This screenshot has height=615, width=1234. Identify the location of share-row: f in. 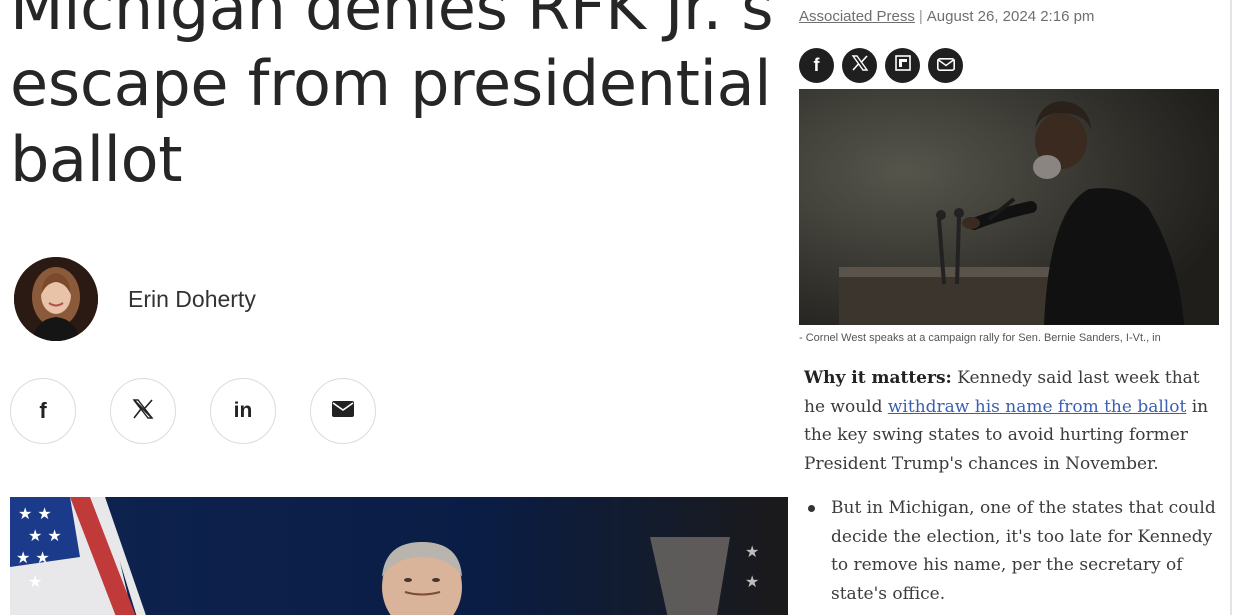
(193, 411).